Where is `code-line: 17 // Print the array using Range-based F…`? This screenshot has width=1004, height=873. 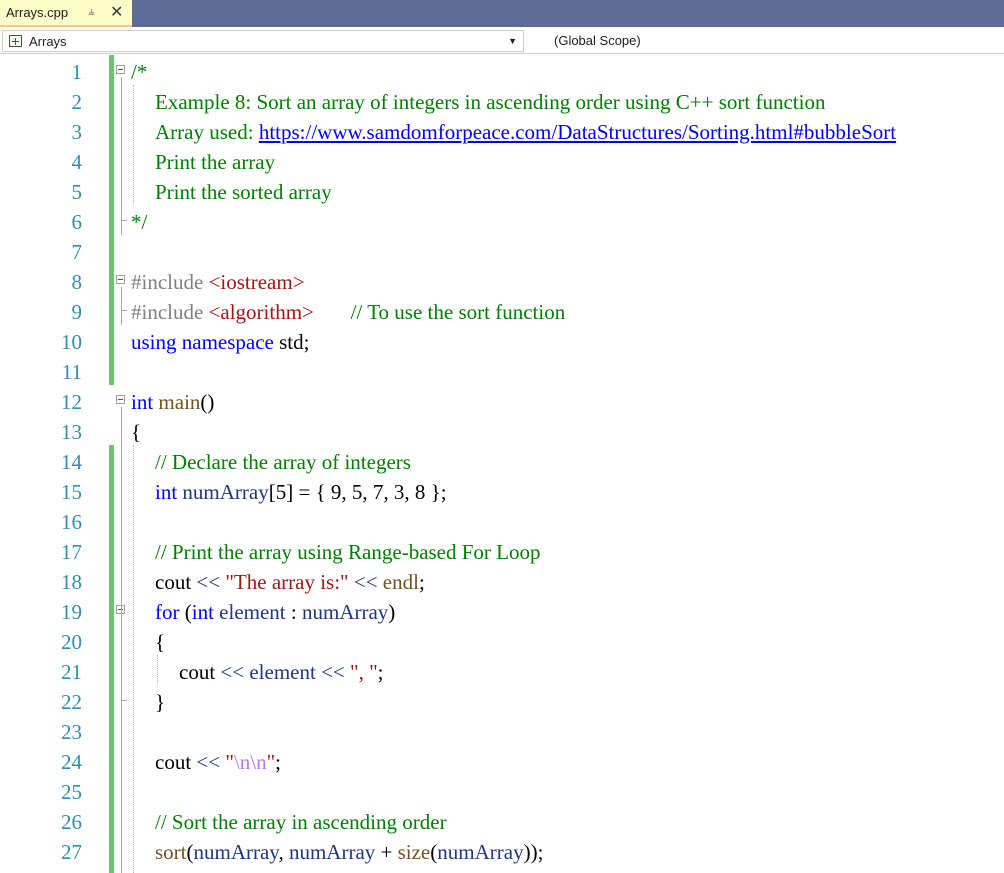 code-line: 17 // Print the array using Range-based F… is located at coordinates (502, 550).